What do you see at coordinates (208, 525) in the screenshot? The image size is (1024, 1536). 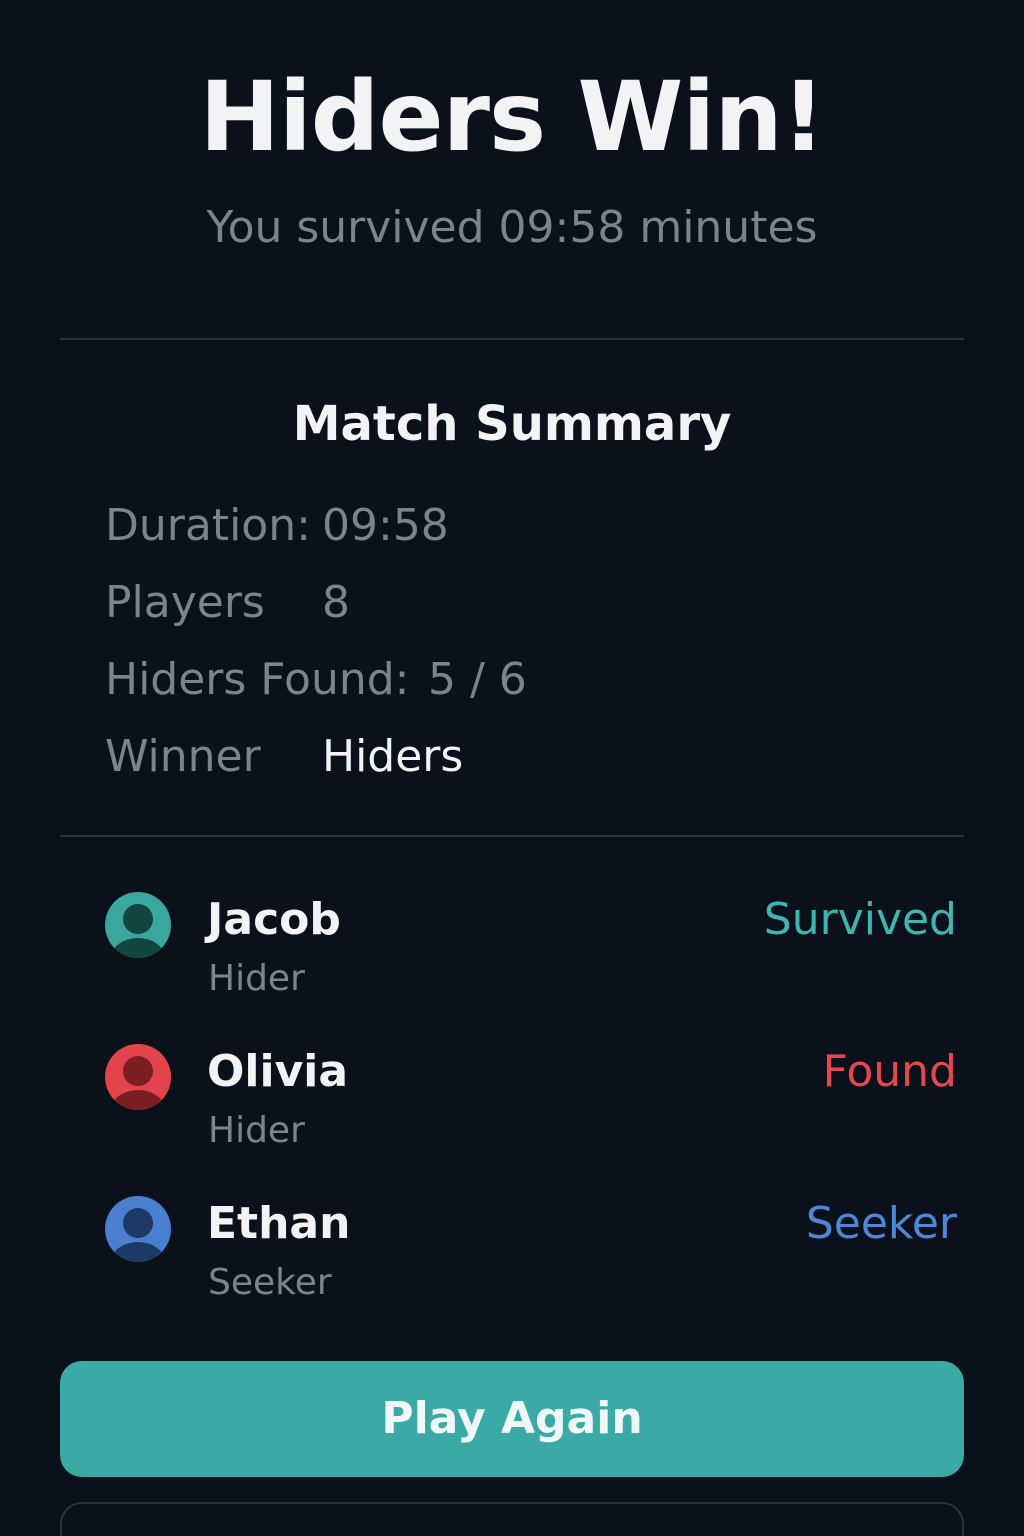 I see `stat-label: Duration:` at bounding box center [208, 525].